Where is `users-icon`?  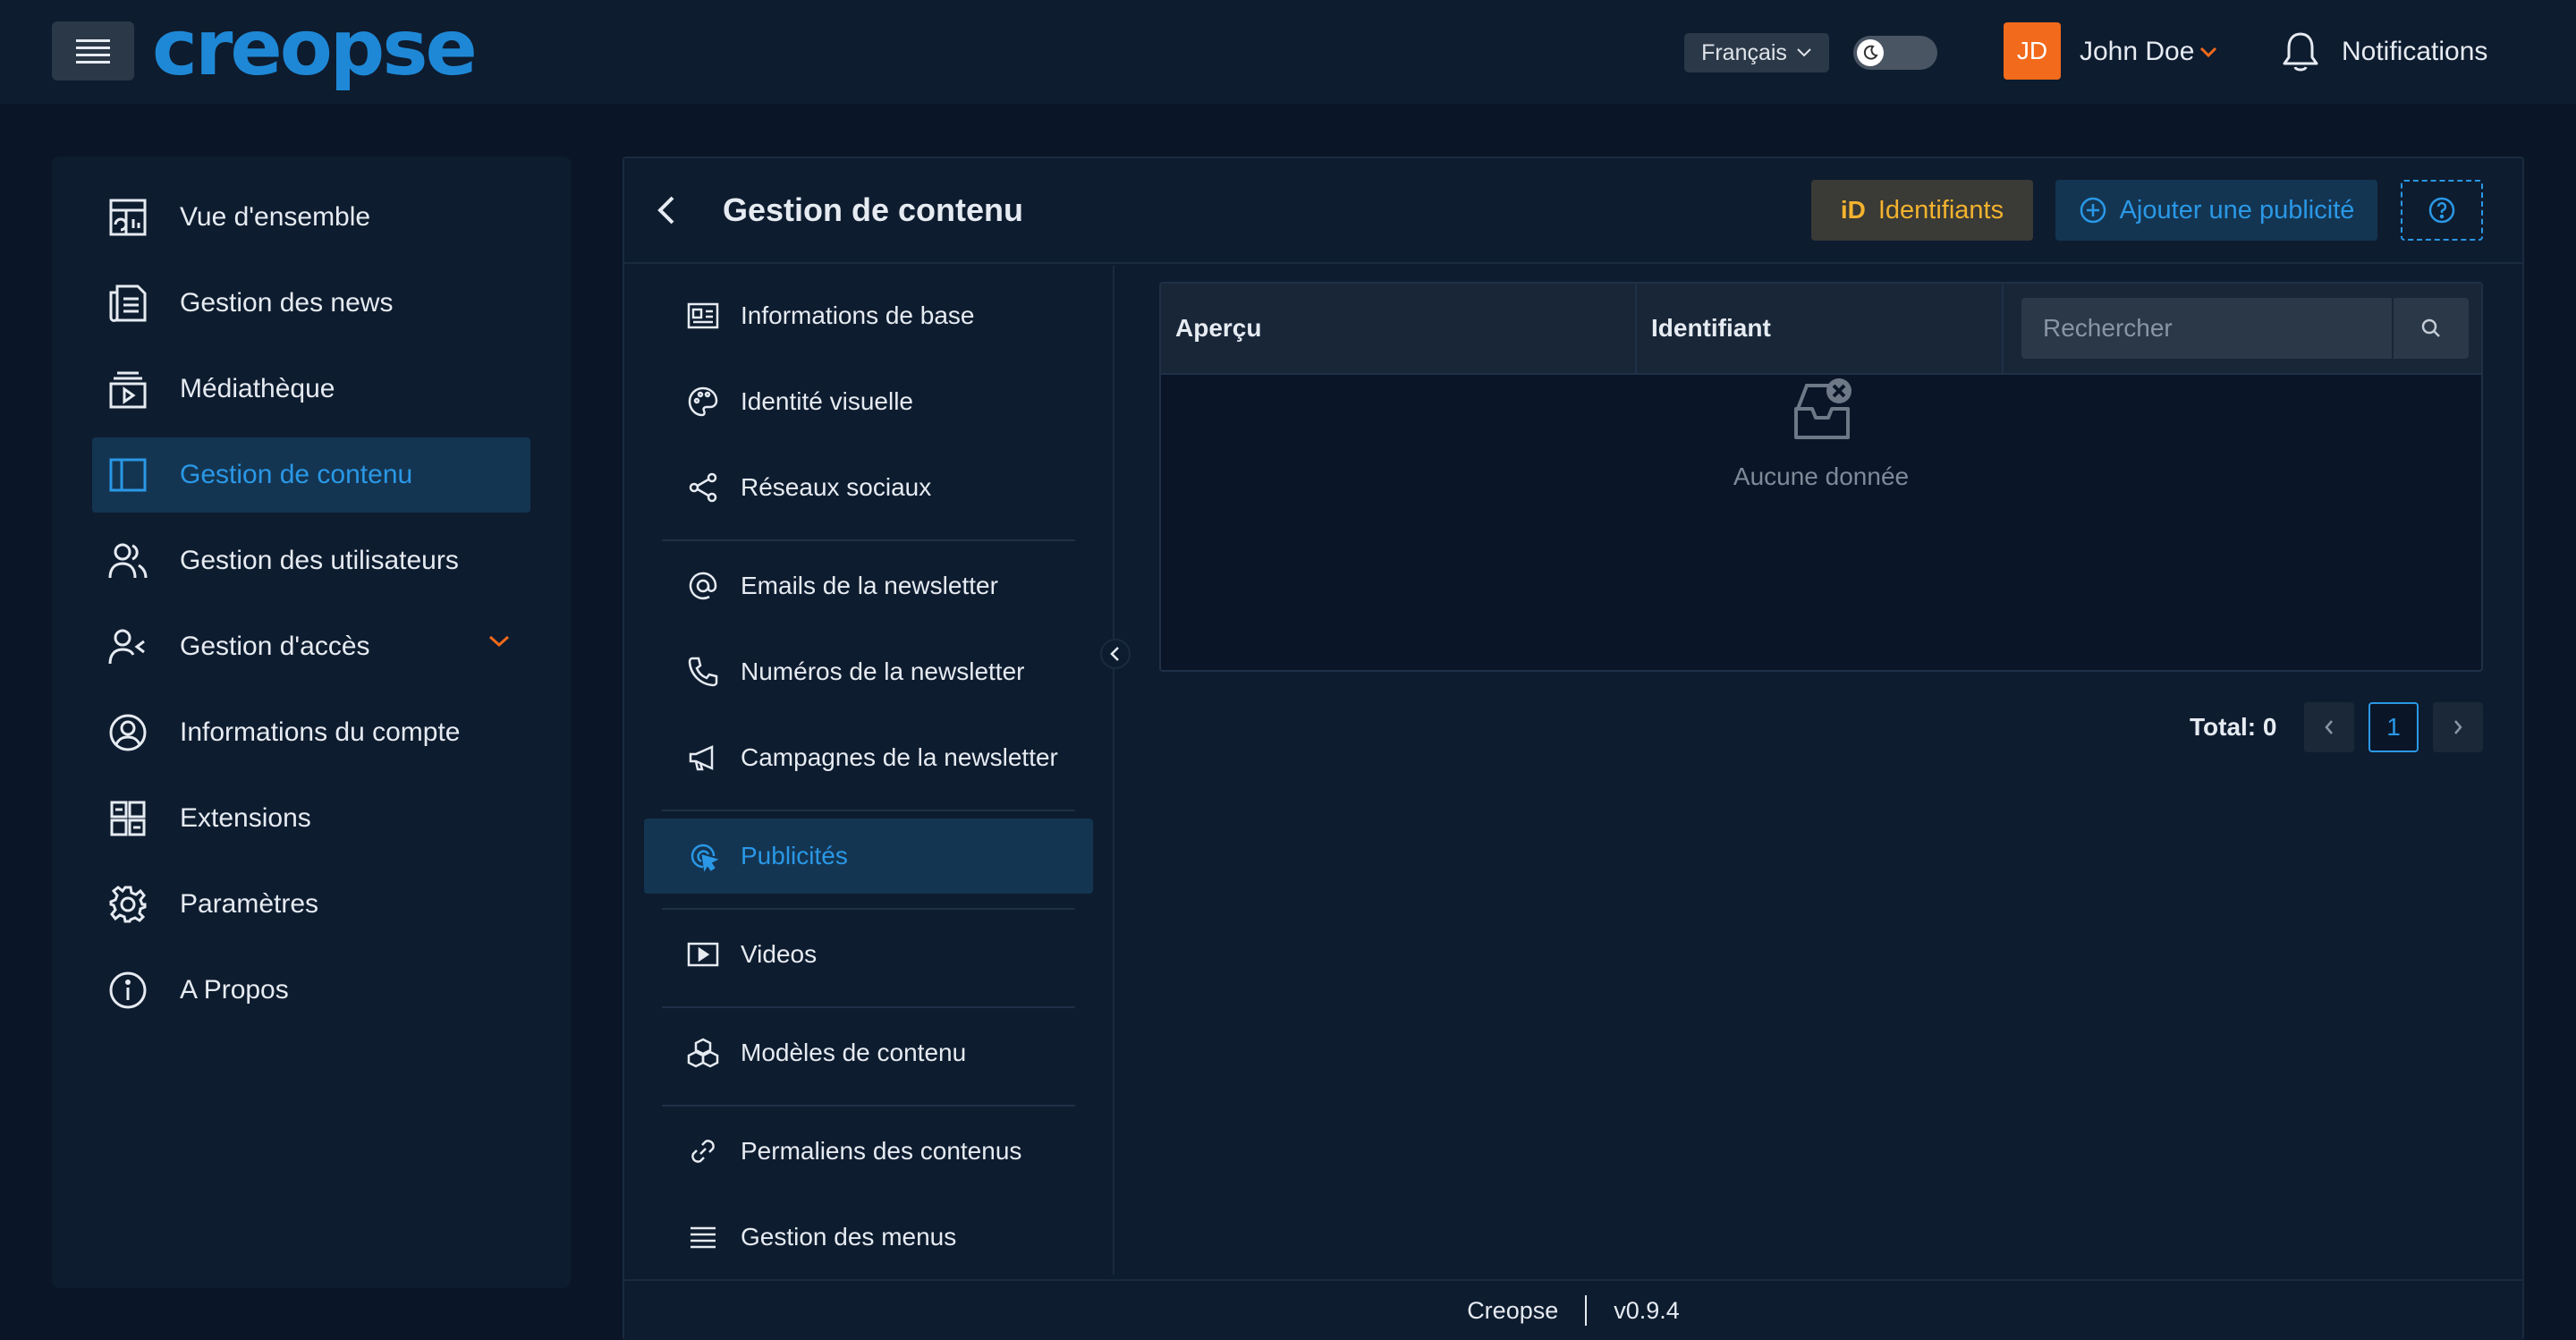
users-icon is located at coordinates (128, 561).